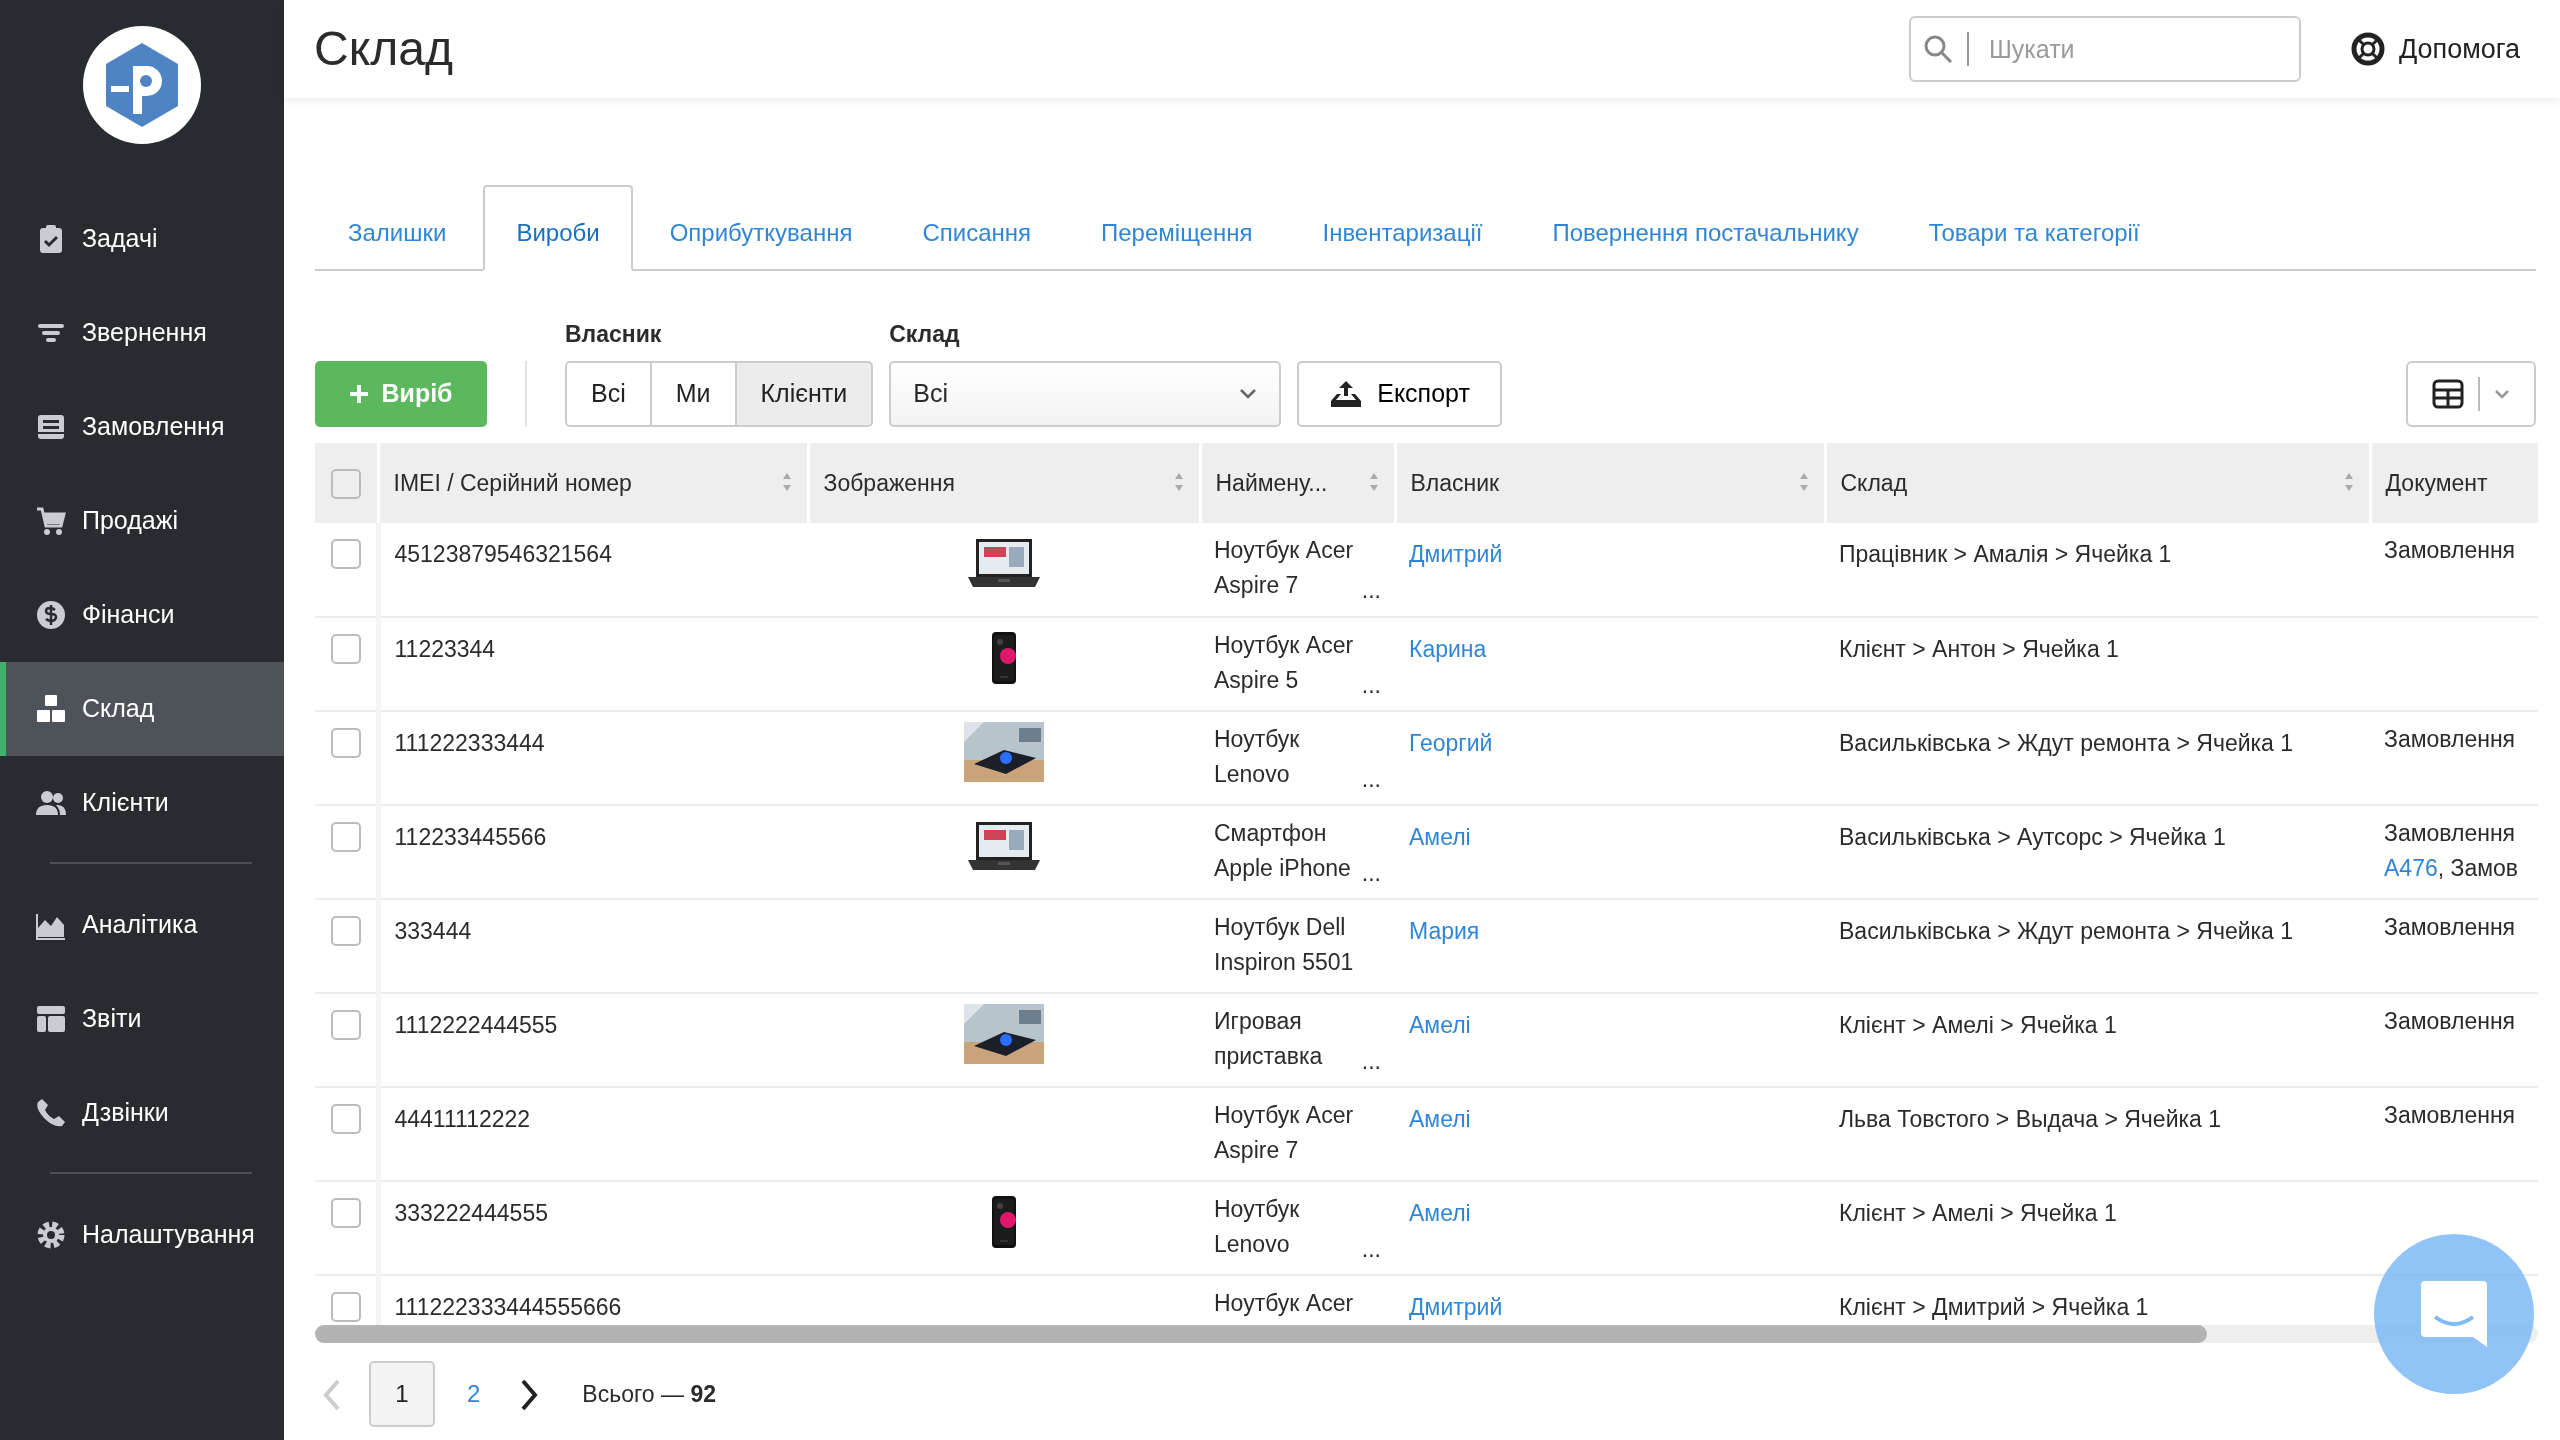 The image size is (2560, 1440). I want to click on field-label: Склад, so click(925, 334).